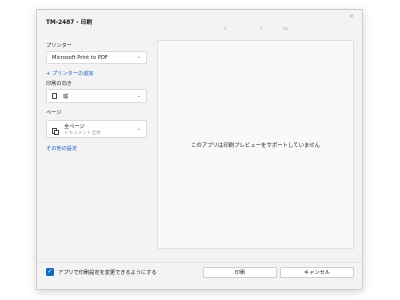  Describe the element at coordinates (351, 16) in the screenshot. I see `close-icon: ×` at that location.